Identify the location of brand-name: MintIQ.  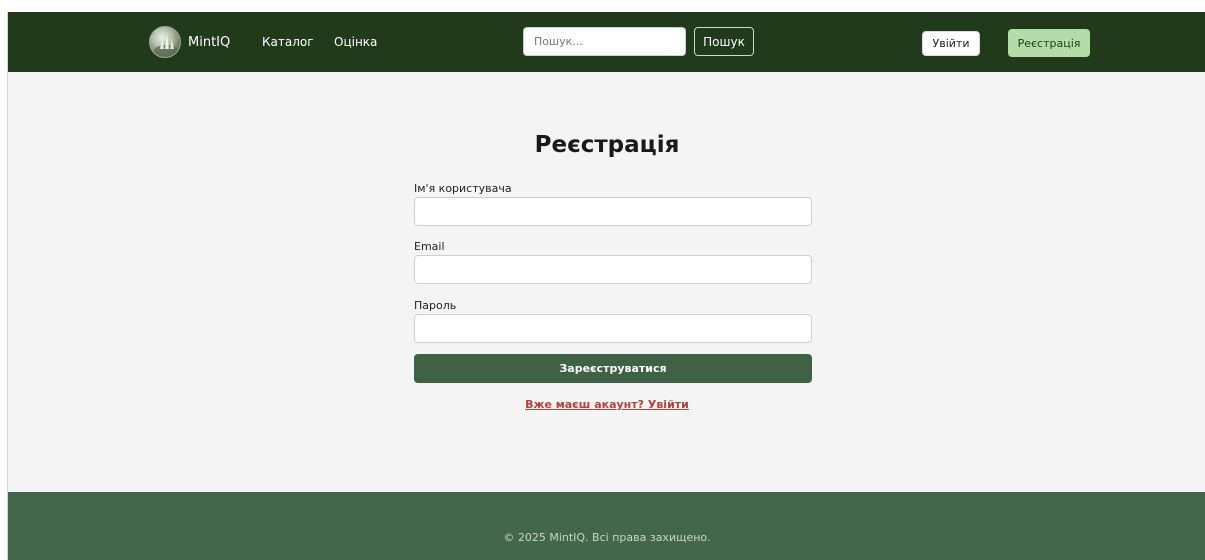
(209, 42).